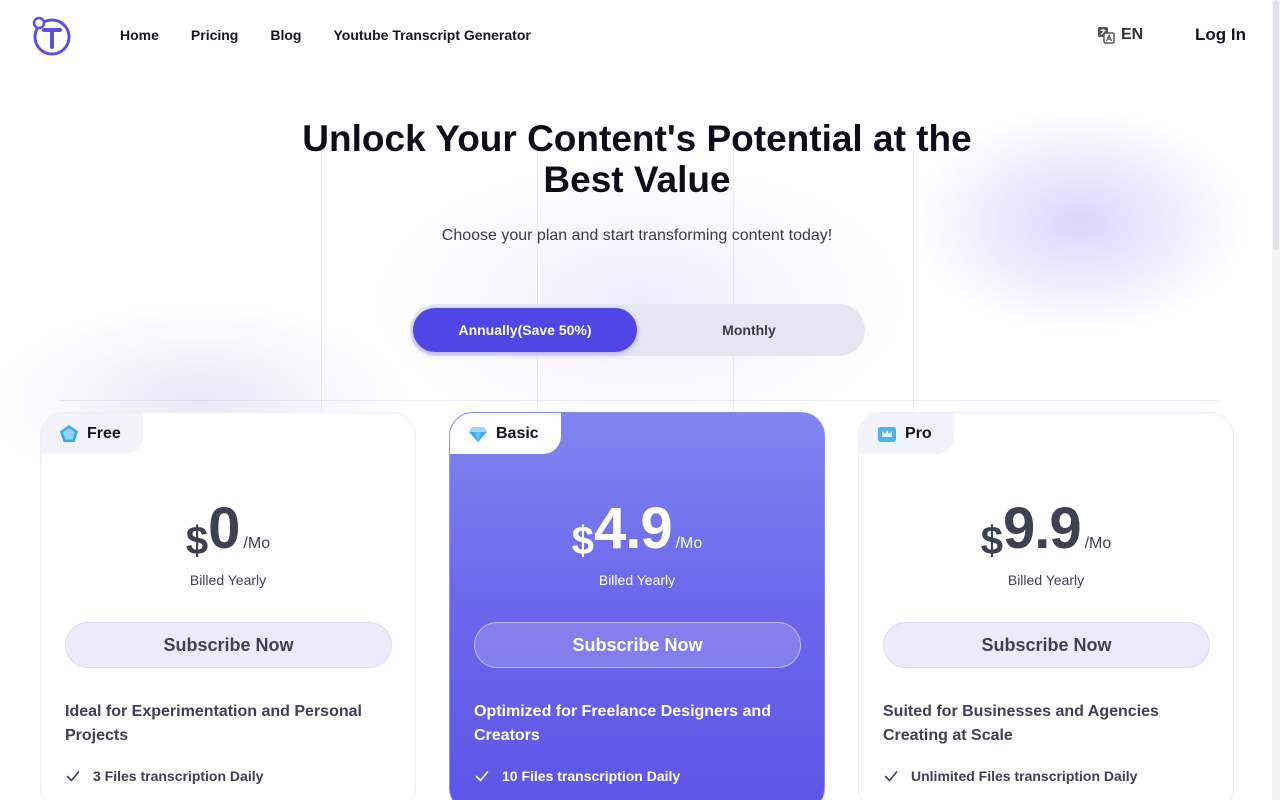  What do you see at coordinates (214, 35) in the screenshot?
I see `nav-pricing: Pricing` at bounding box center [214, 35].